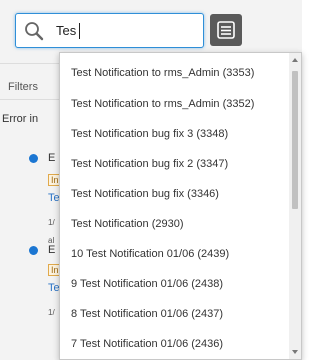 This screenshot has width=320, height=360. What do you see at coordinates (20, 119) in the screenshot?
I see `section-label: Error in` at bounding box center [20, 119].